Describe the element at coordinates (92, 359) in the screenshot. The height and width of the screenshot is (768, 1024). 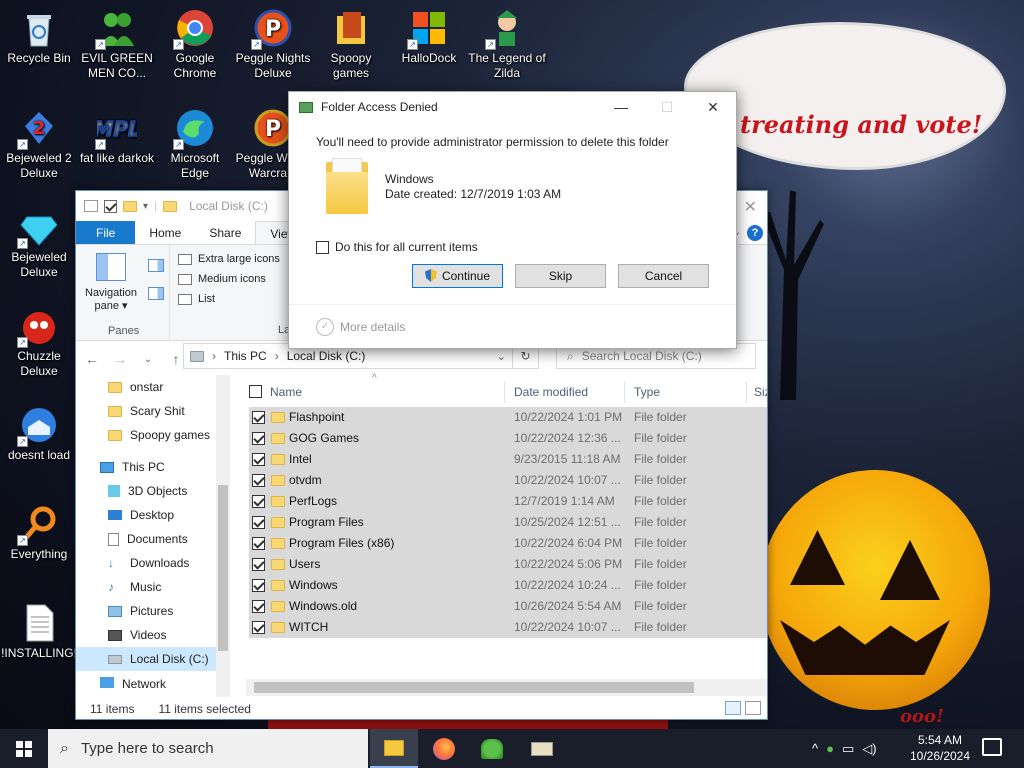
I see `back-arrow-icon: ←` at that location.